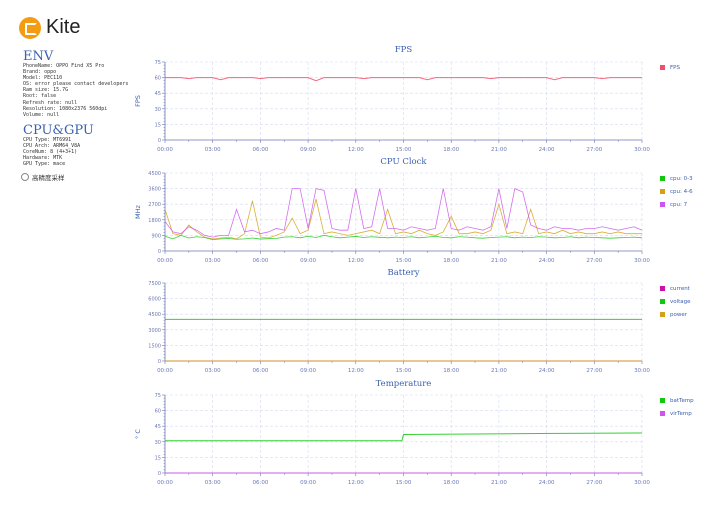 The image size is (720, 524). I want to click on legend-label: current, so click(680, 289).